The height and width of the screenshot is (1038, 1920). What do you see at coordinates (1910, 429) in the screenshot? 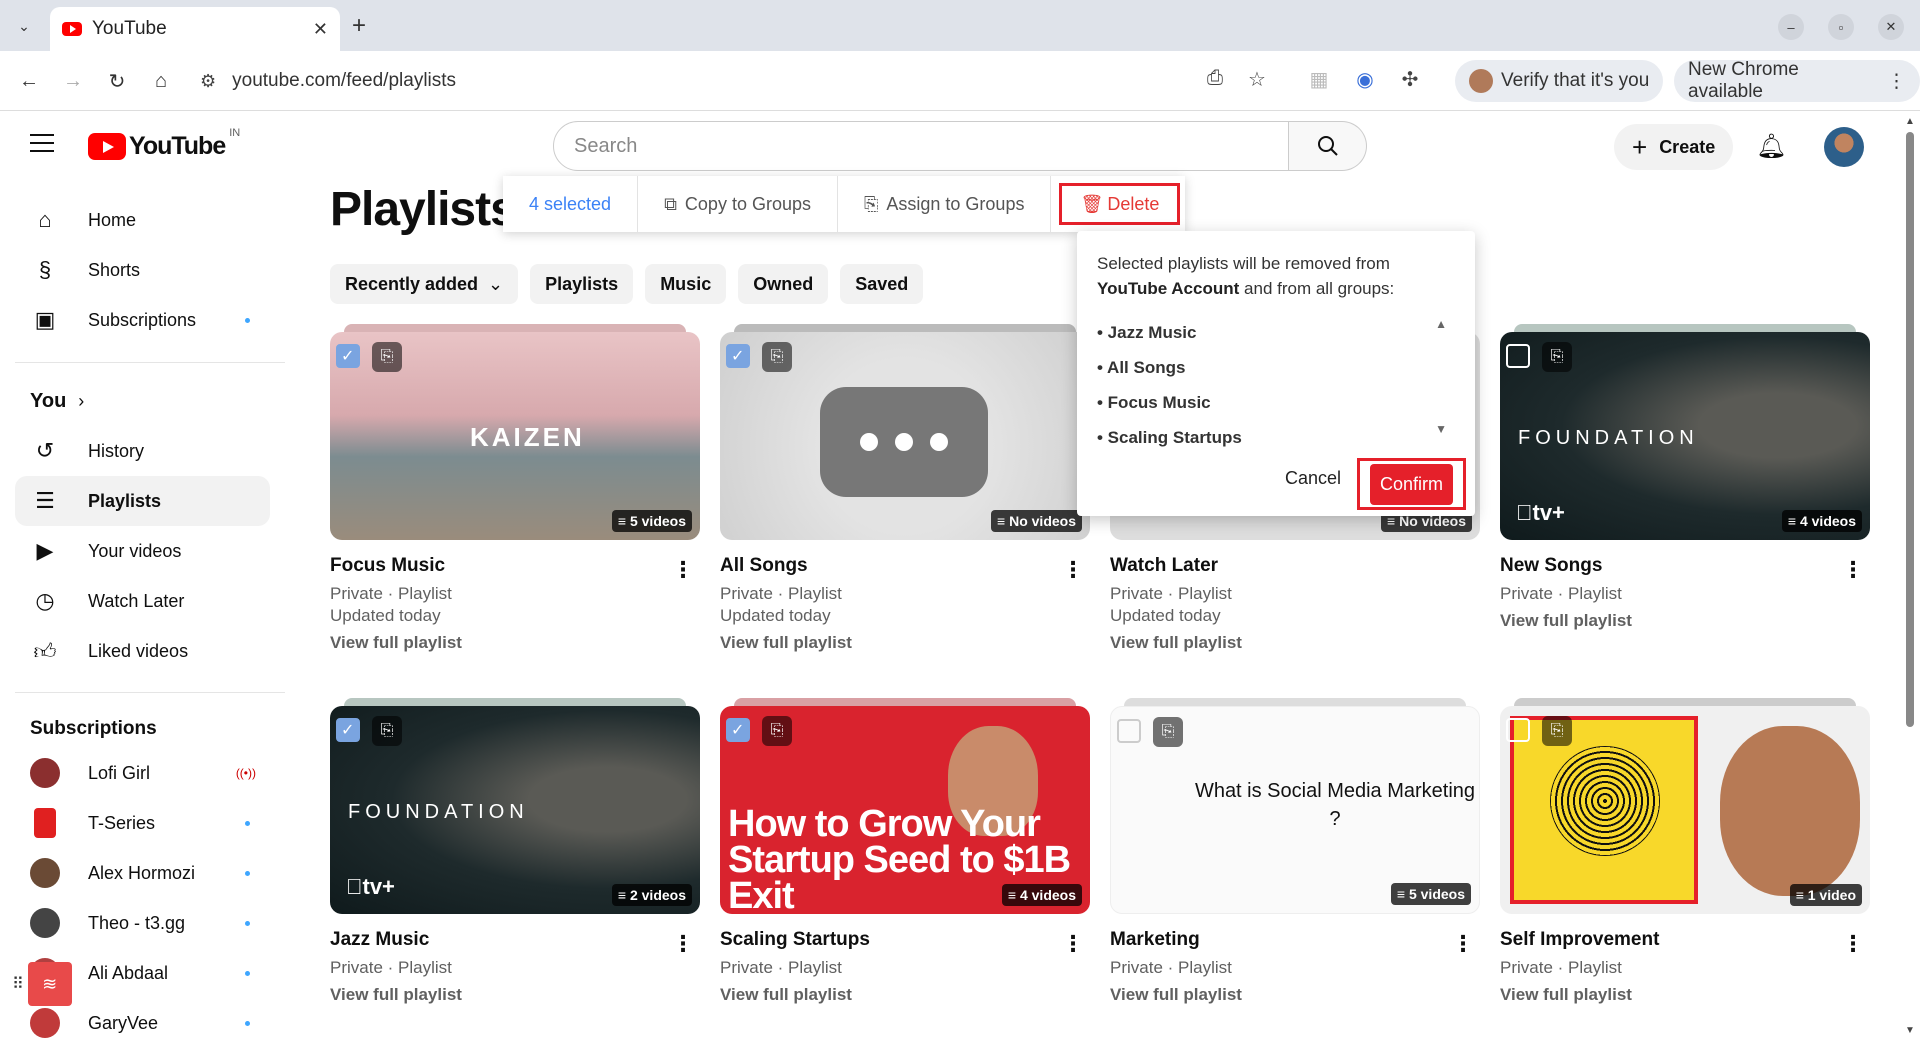
I see `scrollbar-thumb` at bounding box center [1910, 429].